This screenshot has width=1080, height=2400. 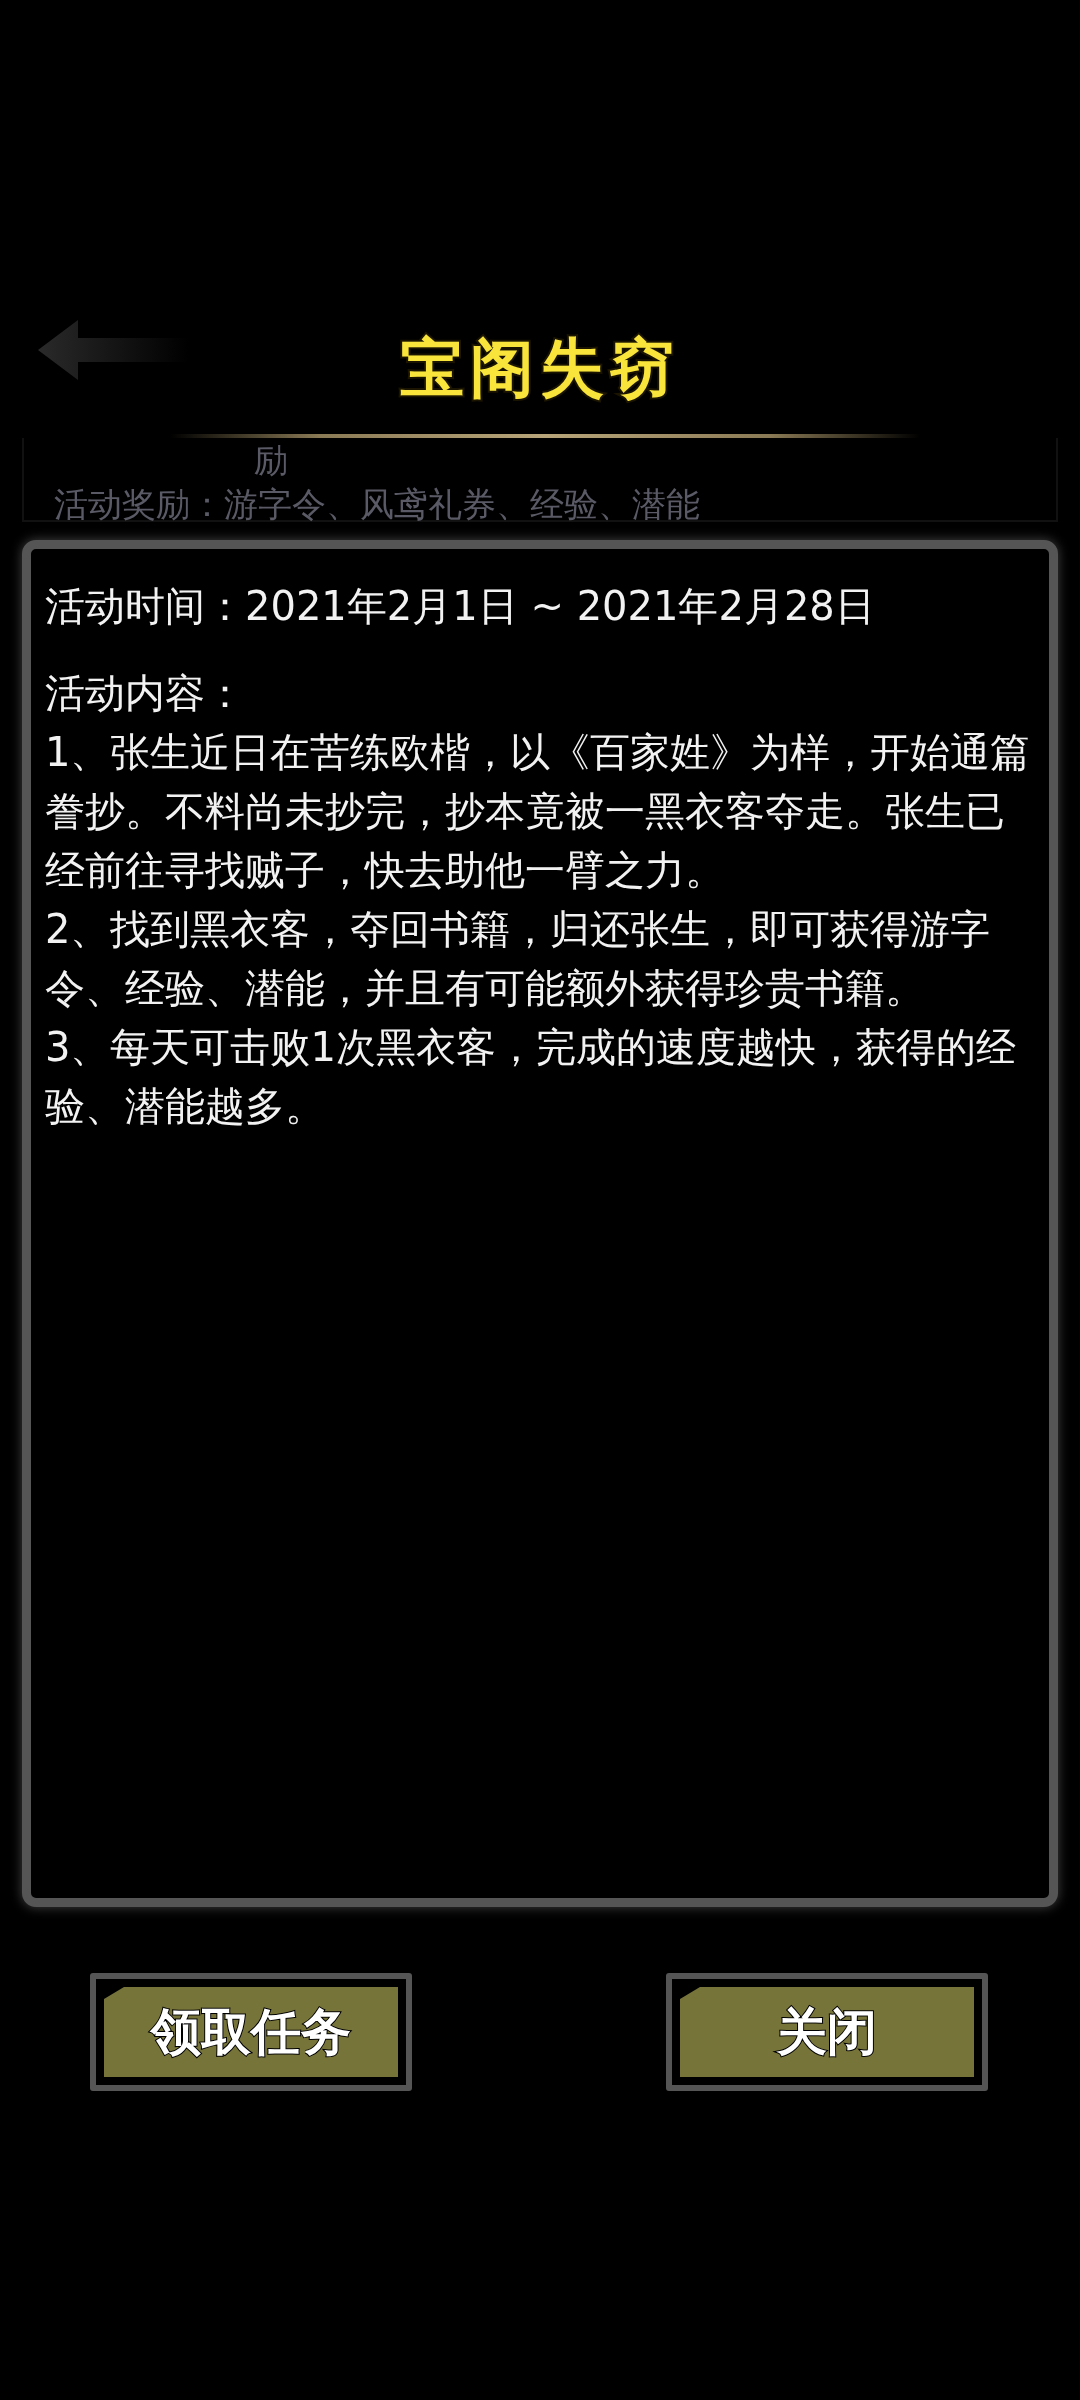 I want to click on content-item: 2、找到黑衣客，夺回书籍，归还张生，即可获得游字令、经验、潜能，并且有可能额外获得珍贵书籍。, so click(x=518, y=959).